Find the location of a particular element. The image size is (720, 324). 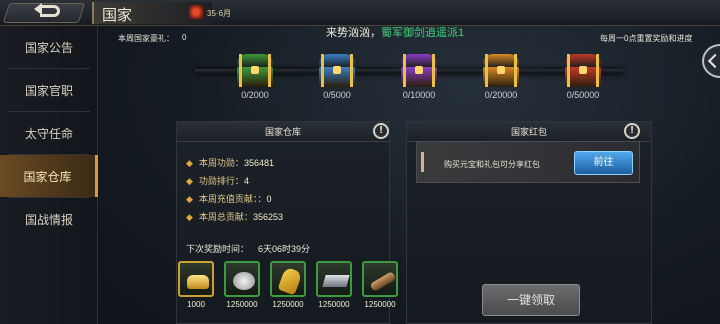

claim-all-button: 一键领取 is located at coordinates (531, 300).